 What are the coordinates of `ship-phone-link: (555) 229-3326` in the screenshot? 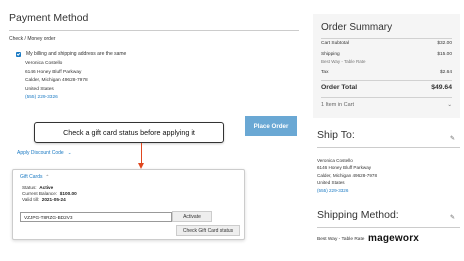 It's located at (347, 190).